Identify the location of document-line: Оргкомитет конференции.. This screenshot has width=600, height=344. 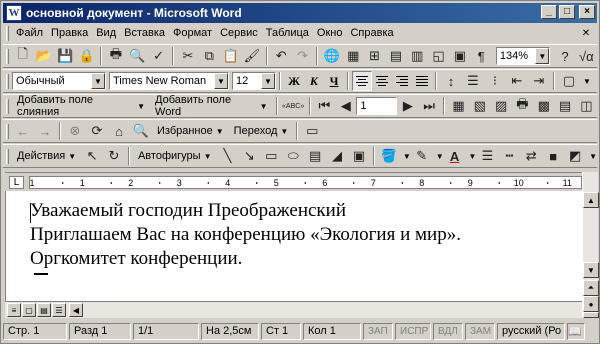
(245, 259).